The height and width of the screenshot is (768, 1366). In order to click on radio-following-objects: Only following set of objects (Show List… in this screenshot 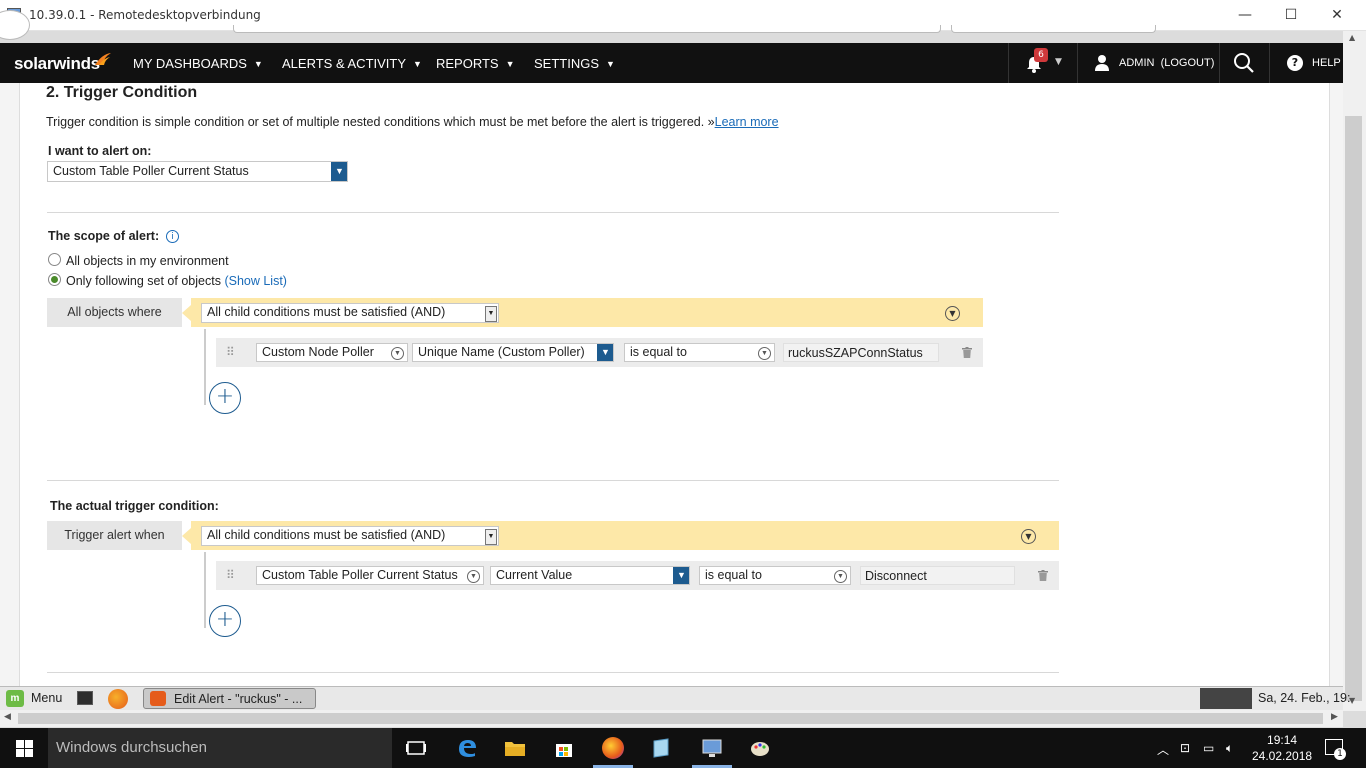, I will do `click(167, 280)`.